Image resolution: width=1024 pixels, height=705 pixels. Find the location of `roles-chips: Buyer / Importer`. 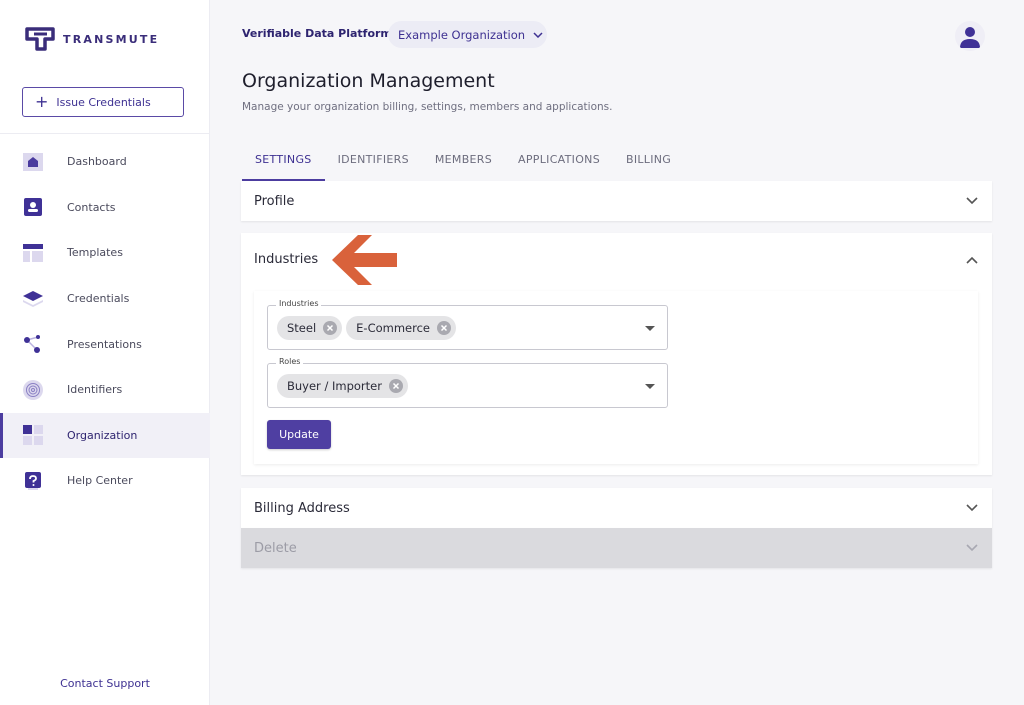

roles-chips: Buyer / Importer is located at coordinates (344, 386).